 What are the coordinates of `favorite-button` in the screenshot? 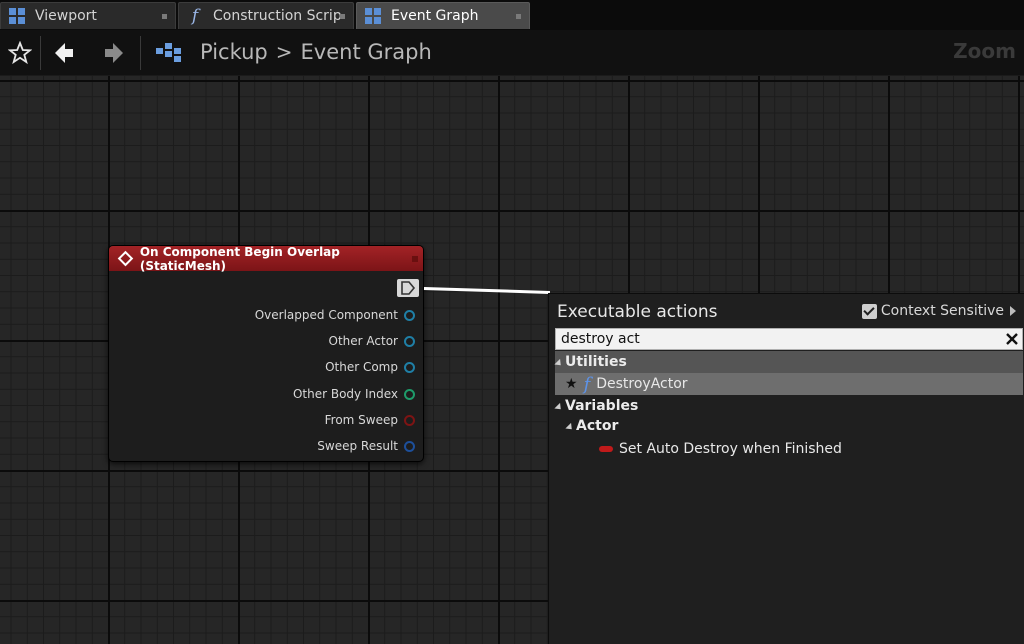 It's located at (20, 53).